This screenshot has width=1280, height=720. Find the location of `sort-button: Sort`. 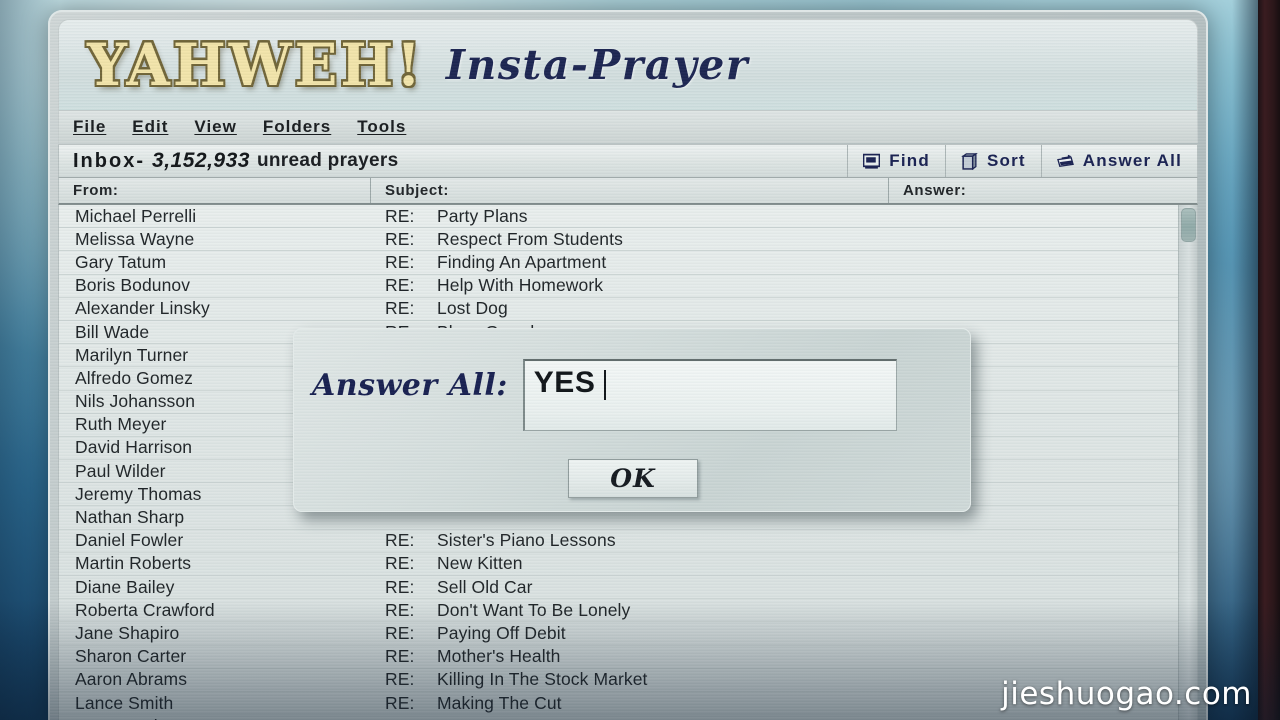

sort-button: Sort is located at coordinates (992, 161).